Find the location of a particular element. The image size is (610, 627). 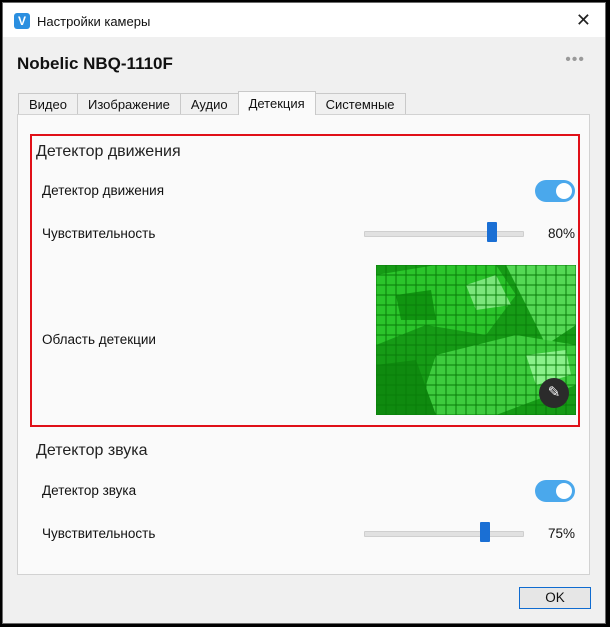

more-options-icon: ••• is located at coordinates (575, 60).